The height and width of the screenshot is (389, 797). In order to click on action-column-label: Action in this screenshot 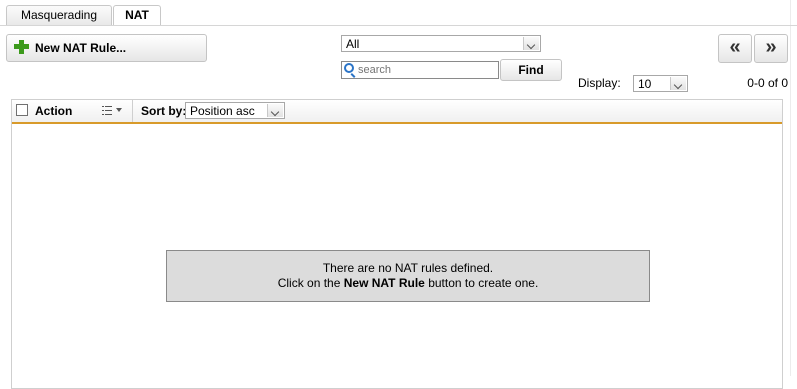, I will do `click(54, 111)`.